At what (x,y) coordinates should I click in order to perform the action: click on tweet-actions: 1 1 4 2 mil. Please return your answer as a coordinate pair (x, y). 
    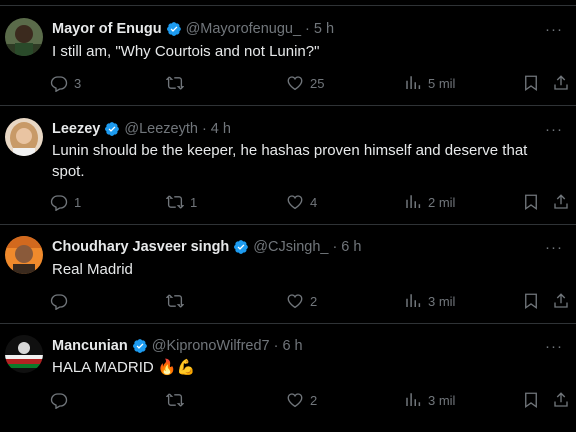
    Looking at the image, I should click on (313, 202).